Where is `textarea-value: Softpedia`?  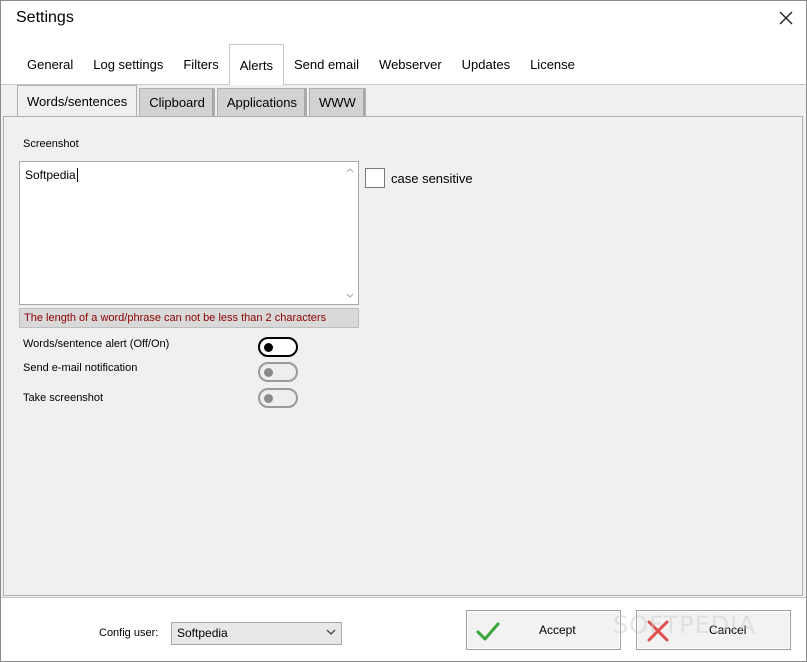
textarea-value: Softpedia is located at coordinates (50, 175).